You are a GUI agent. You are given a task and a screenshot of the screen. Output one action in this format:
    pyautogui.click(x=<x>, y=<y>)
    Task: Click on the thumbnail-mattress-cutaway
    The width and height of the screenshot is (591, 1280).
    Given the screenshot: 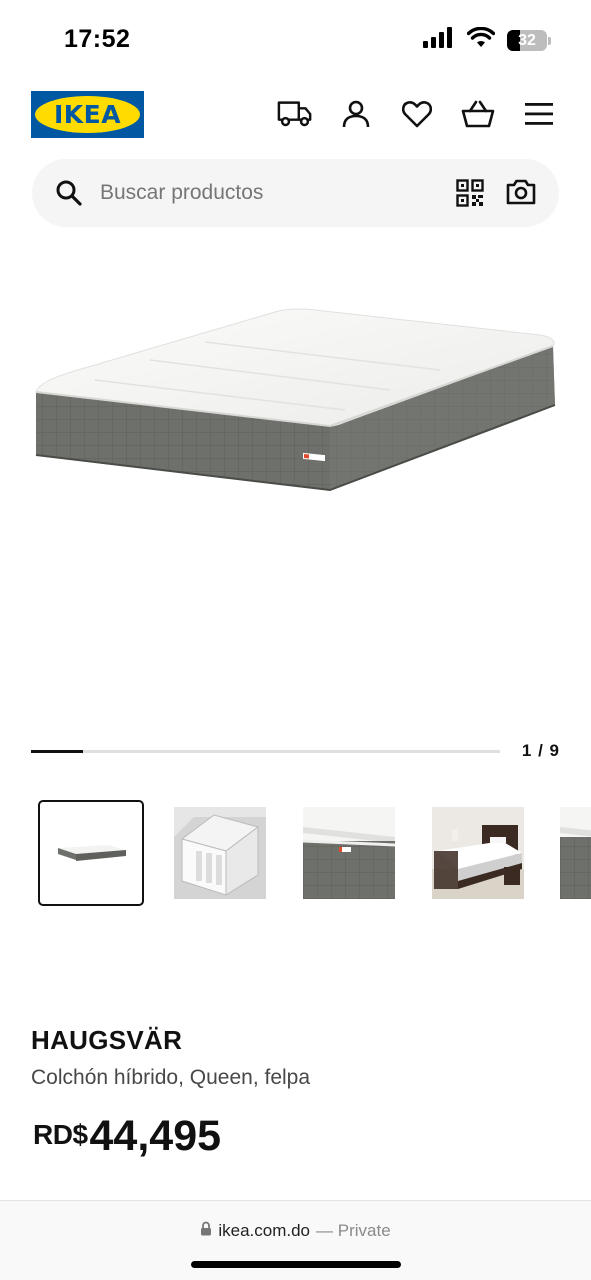 What is the action you would take?
    pyautogui.click(x=227, y=853)
    